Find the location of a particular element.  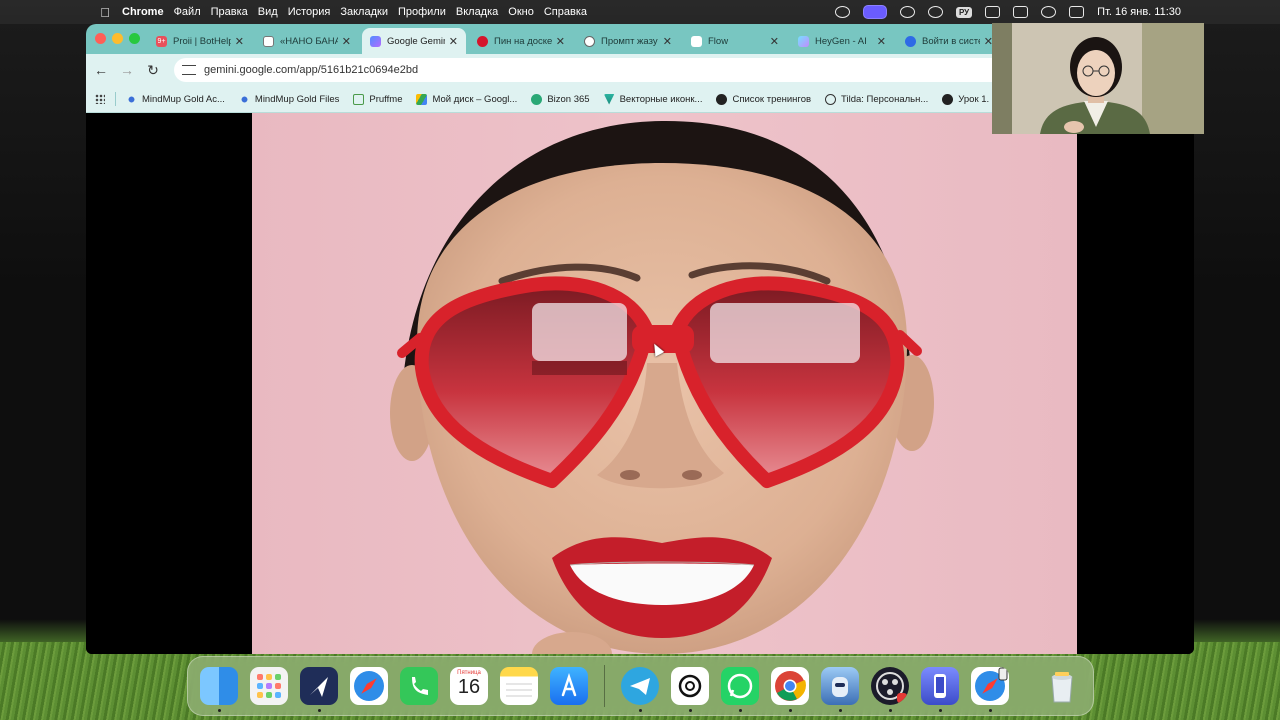

wifi-icon is located at coordinates (993, 12).